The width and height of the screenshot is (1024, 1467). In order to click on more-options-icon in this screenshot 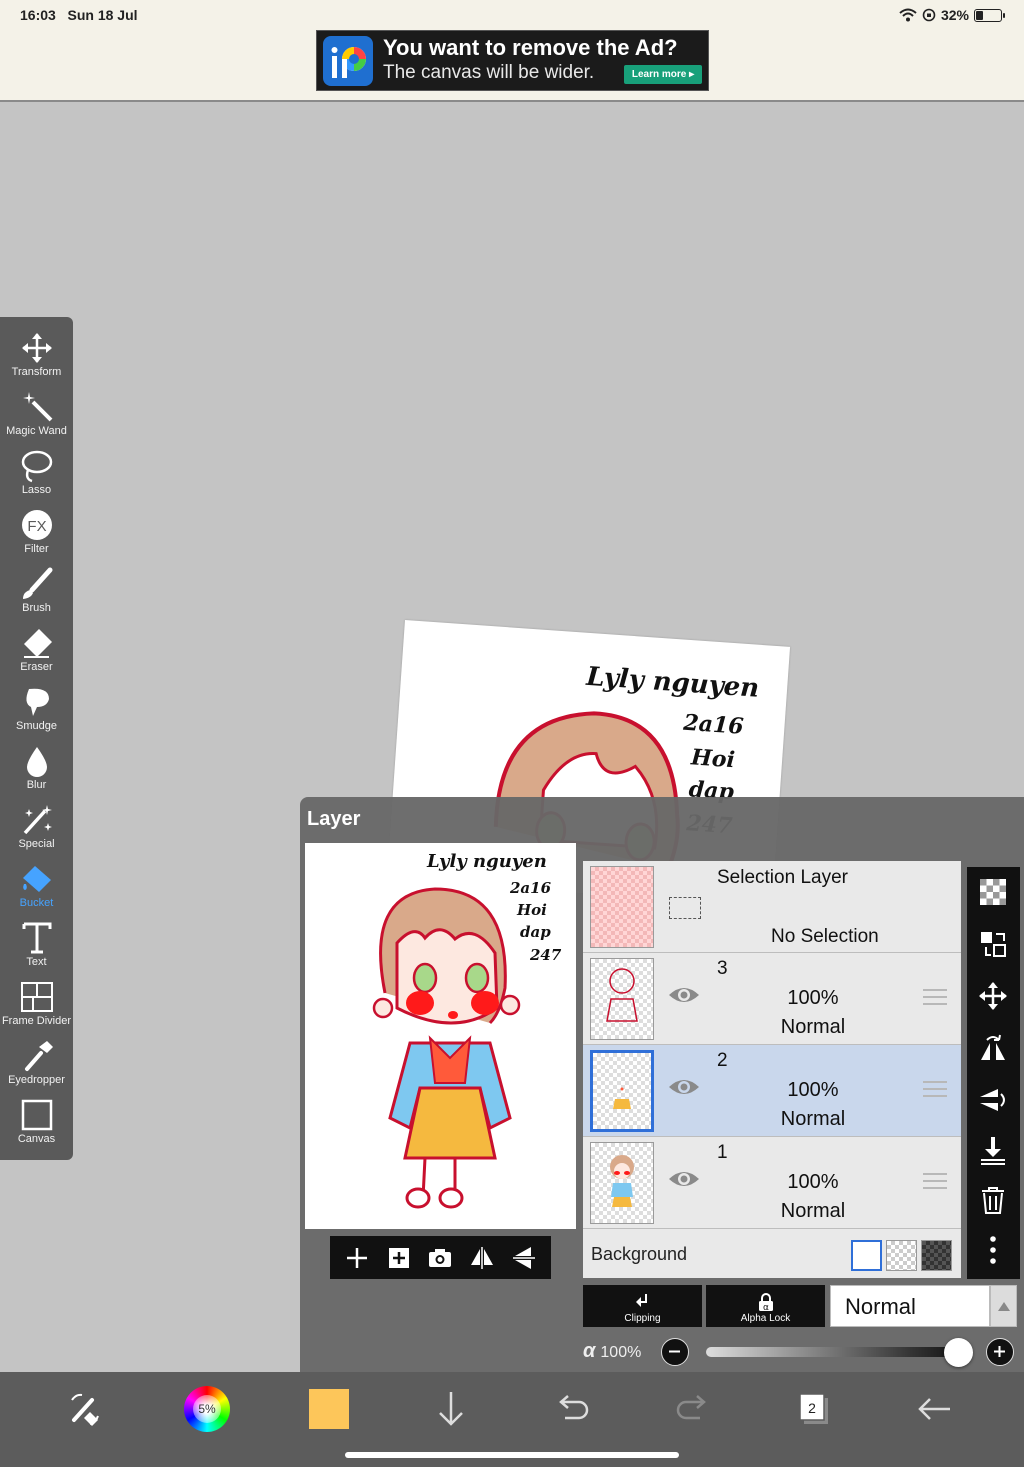, I will do `click(993, 1250)`.